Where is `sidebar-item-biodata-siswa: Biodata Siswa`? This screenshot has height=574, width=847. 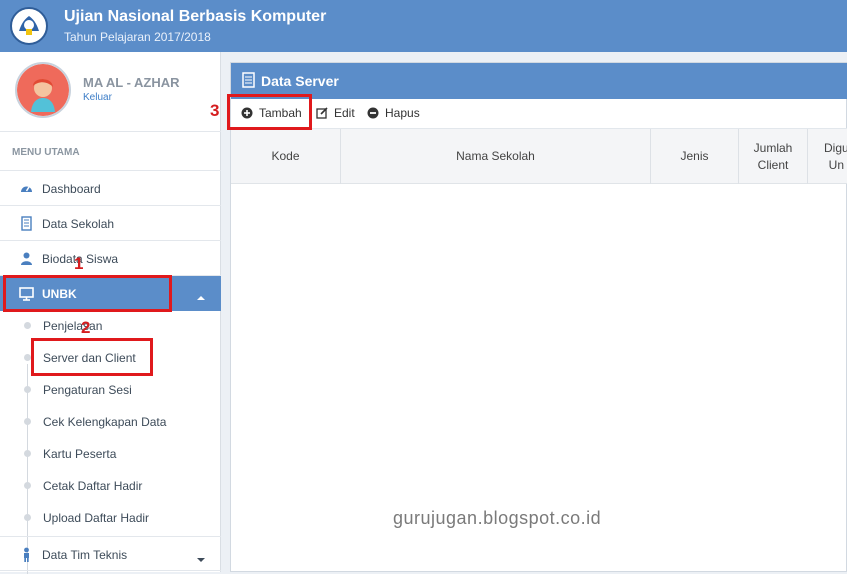
sidebar-item-biodata-siswa: Biodata Siswa is located at coordinates (110, 258).